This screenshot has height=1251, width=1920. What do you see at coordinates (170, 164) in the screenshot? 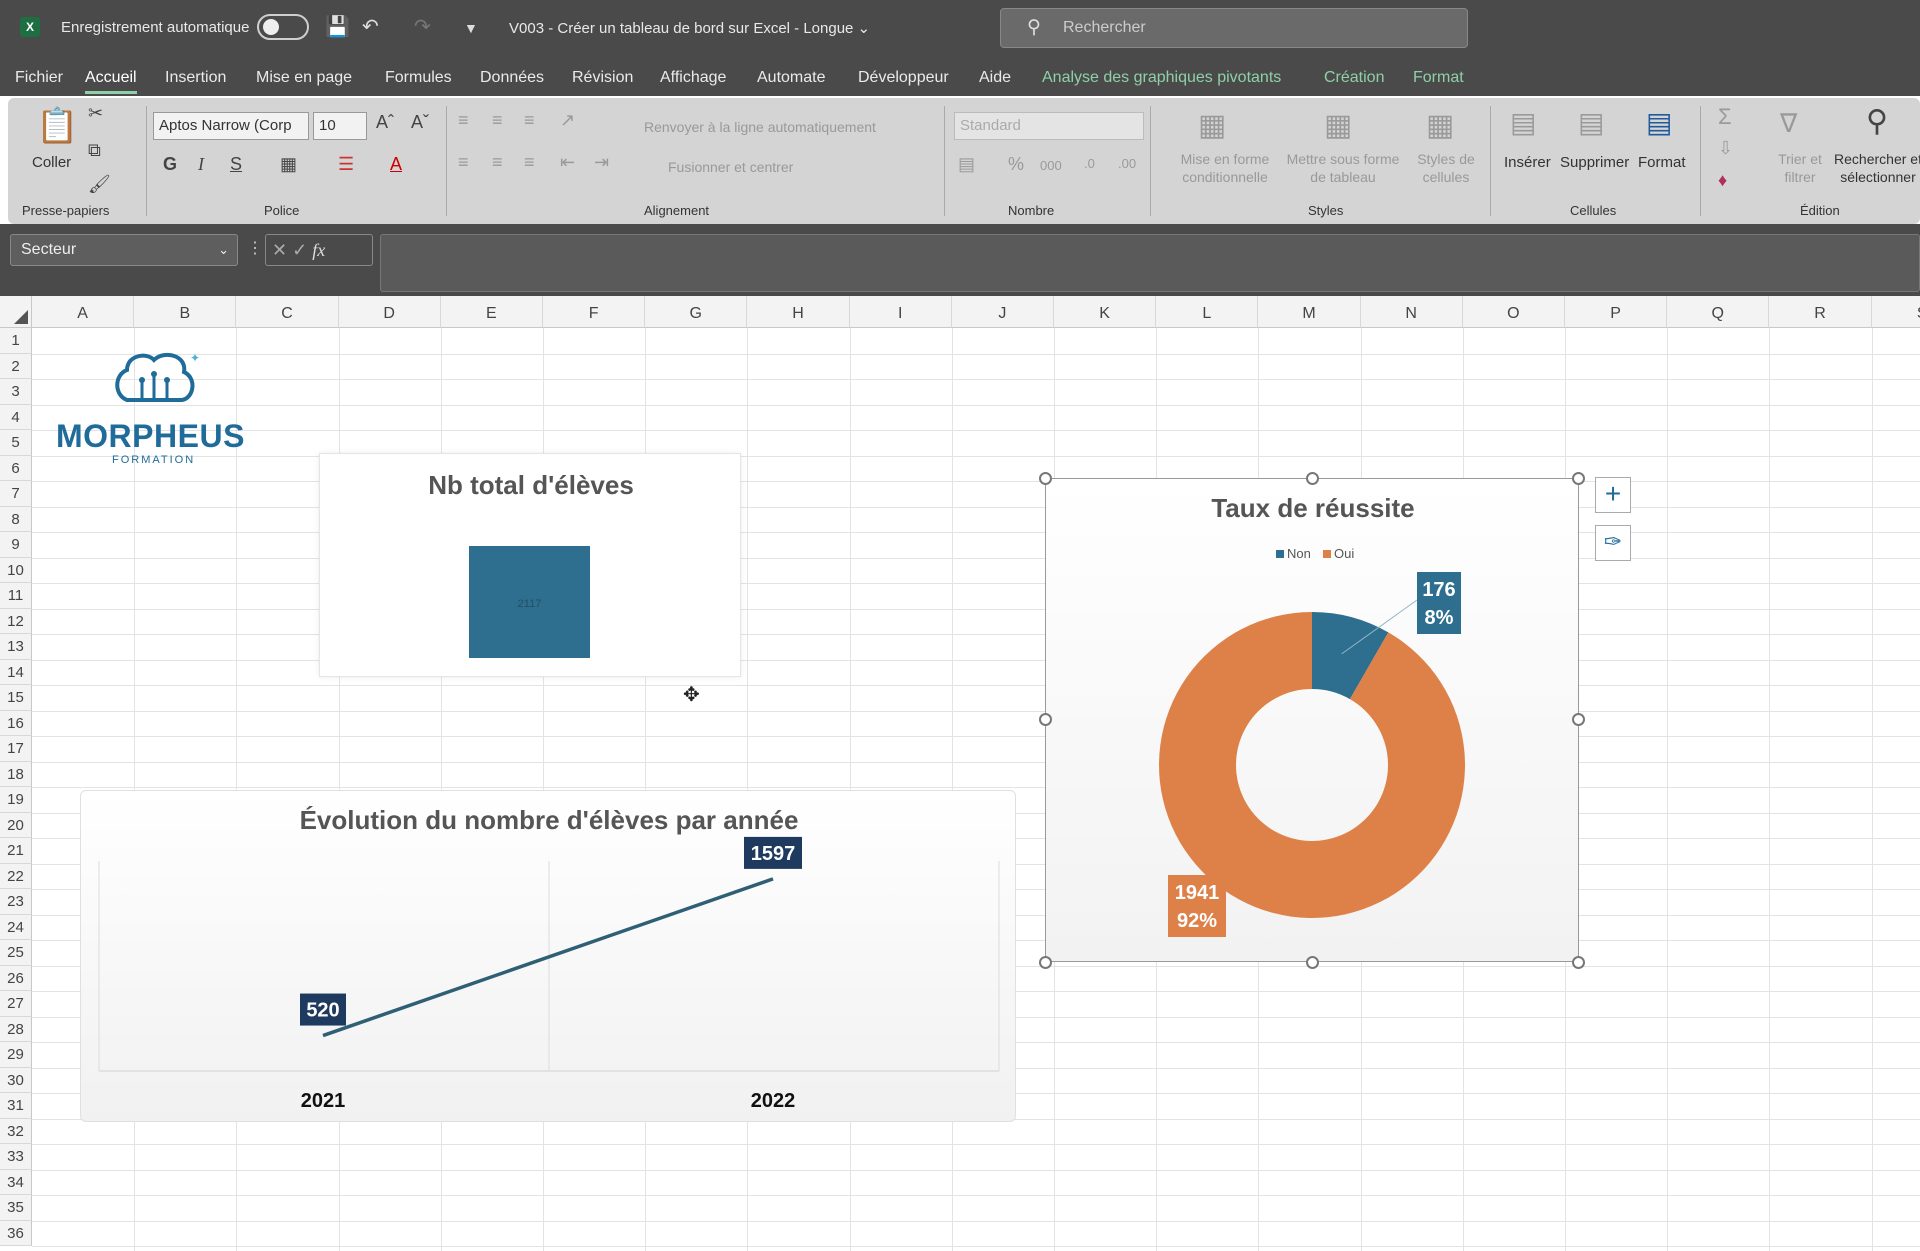
I see `bold-button: G` at bounding box center [170, 164].